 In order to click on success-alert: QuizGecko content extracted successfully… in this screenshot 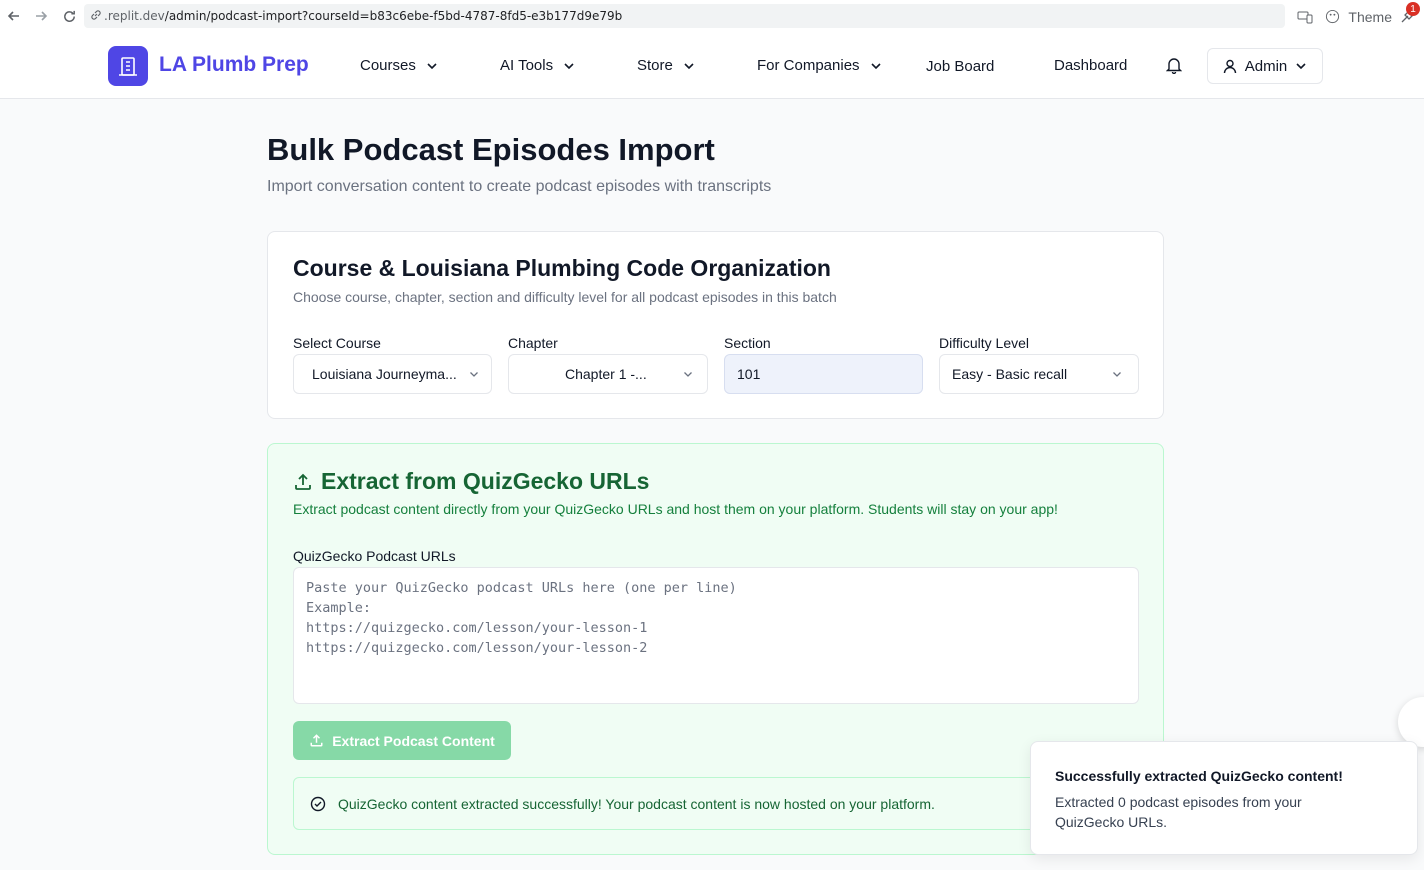, I will do `click(716, 803)`.